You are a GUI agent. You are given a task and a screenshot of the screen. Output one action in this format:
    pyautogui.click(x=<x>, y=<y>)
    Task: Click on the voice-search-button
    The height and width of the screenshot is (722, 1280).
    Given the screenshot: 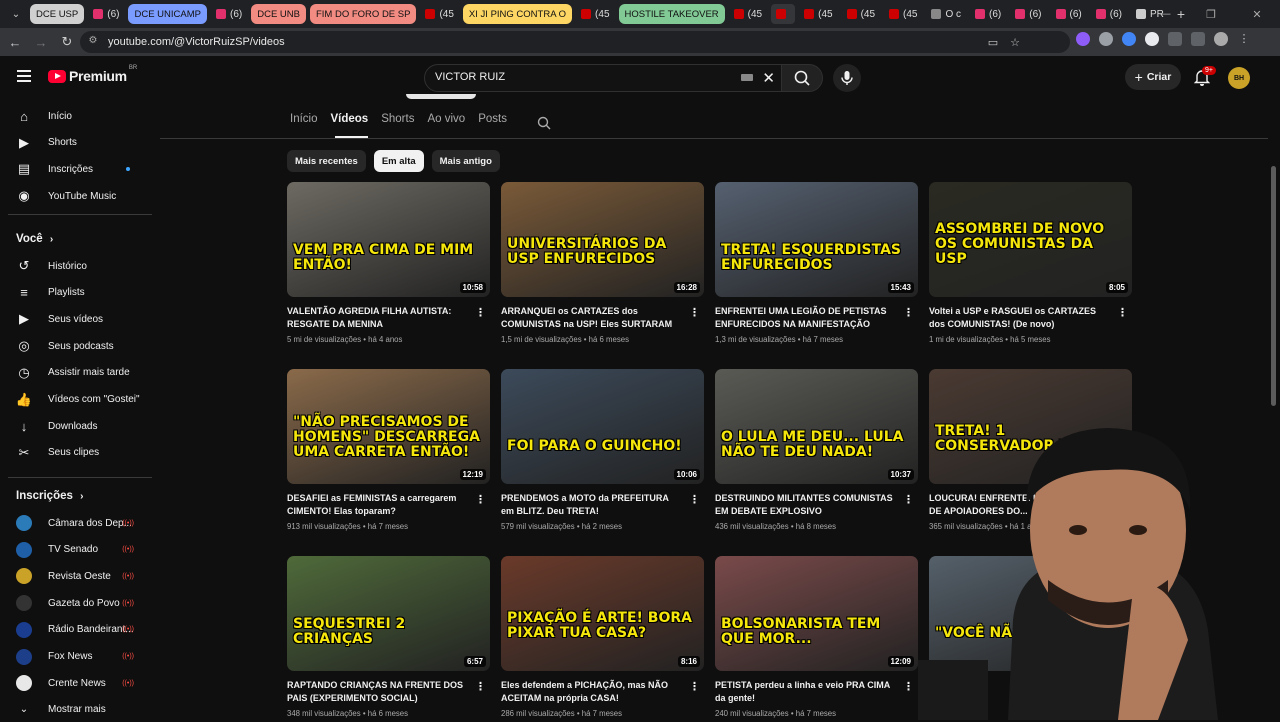 What is the action you would take?
    pyautogui.click(x=847, y=78)
    